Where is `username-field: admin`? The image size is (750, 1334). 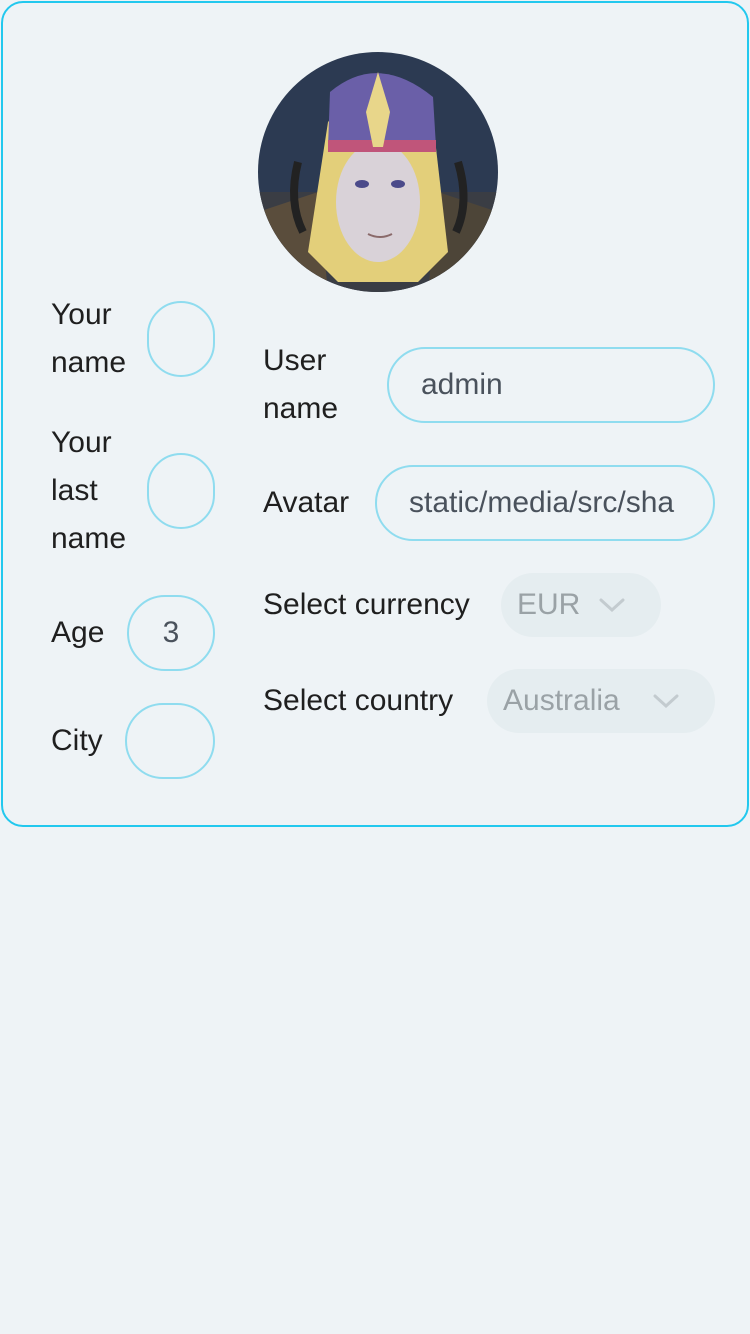 username-field: admin is located at coordinates (551, 385).